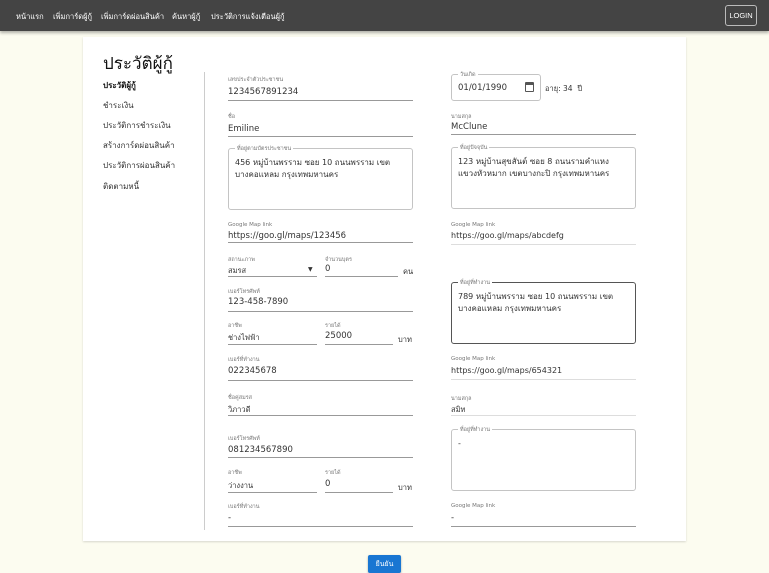  I want to click on age-value: อายุ: 34 ปี, so click(564, 88).